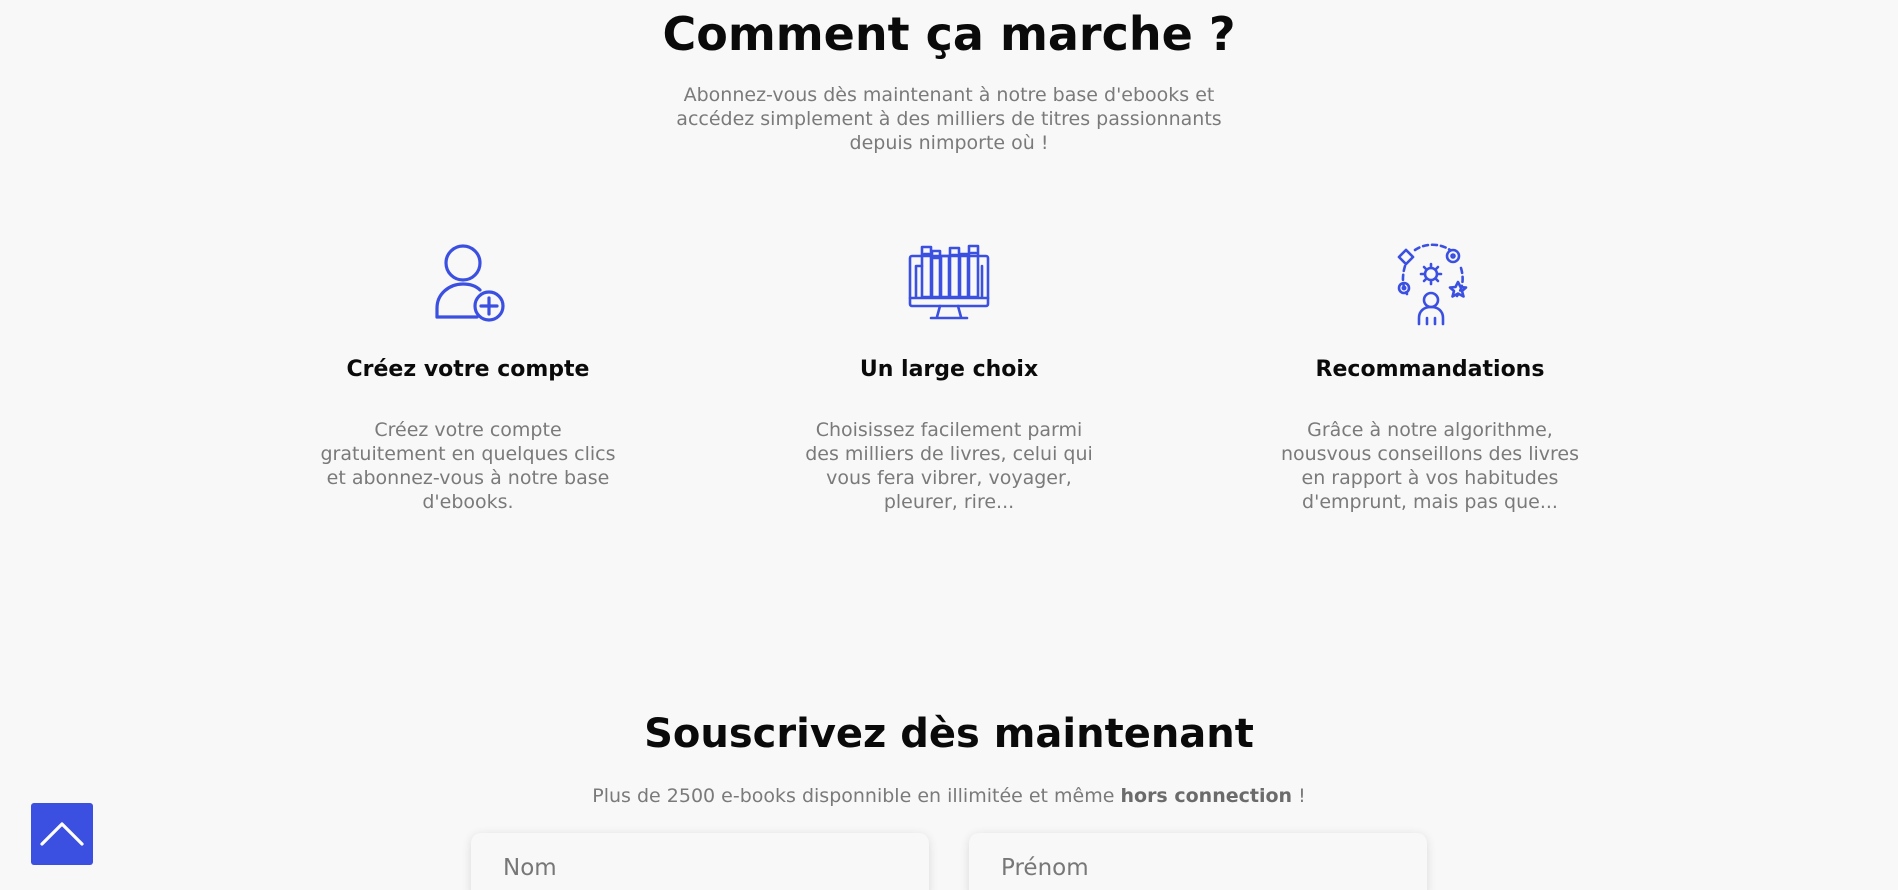  Describe the element at coordinates (949, 369) in the screenshot. I see `feature-title: Un large choix` at that location.